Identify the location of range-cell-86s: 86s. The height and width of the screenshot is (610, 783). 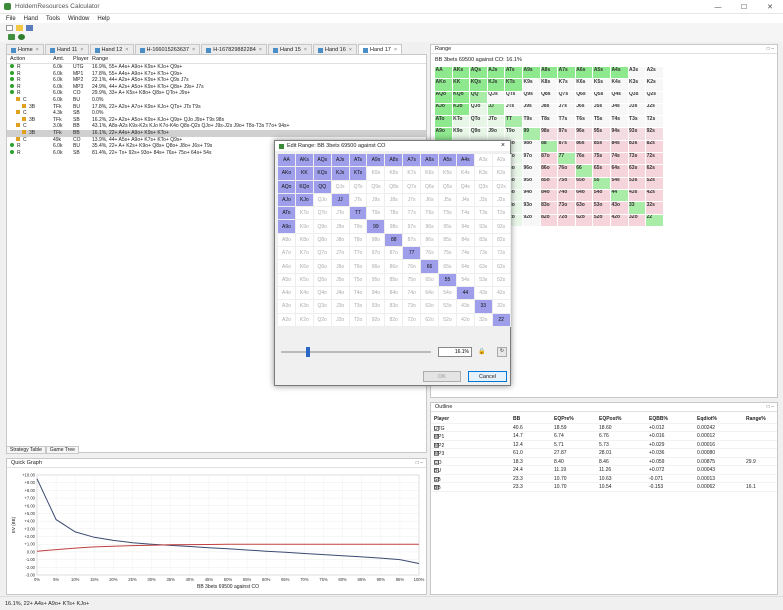
(584, 147).